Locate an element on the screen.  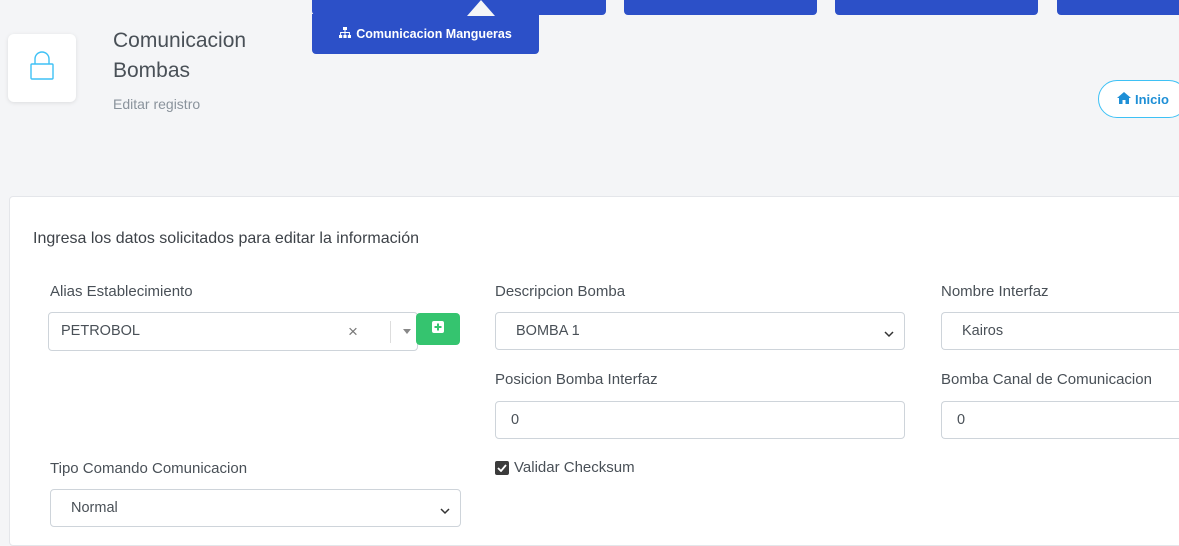
lock-icon is located at coordinates (42, 68).